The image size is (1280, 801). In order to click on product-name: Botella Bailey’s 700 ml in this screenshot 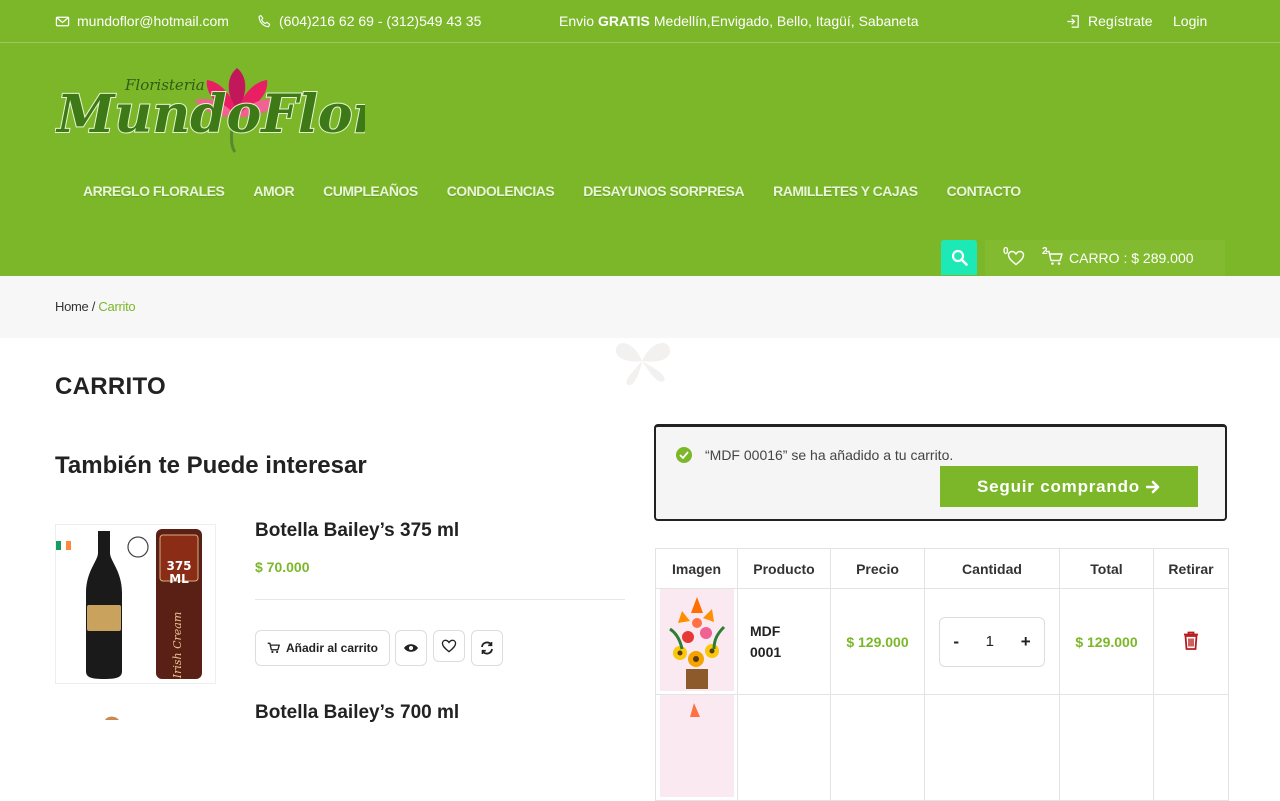, I will do `click(357, 713)`.